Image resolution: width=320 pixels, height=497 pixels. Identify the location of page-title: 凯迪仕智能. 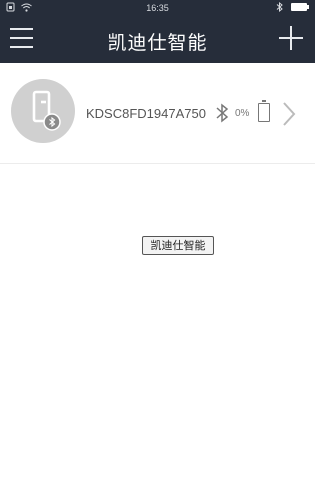
(157, 43).